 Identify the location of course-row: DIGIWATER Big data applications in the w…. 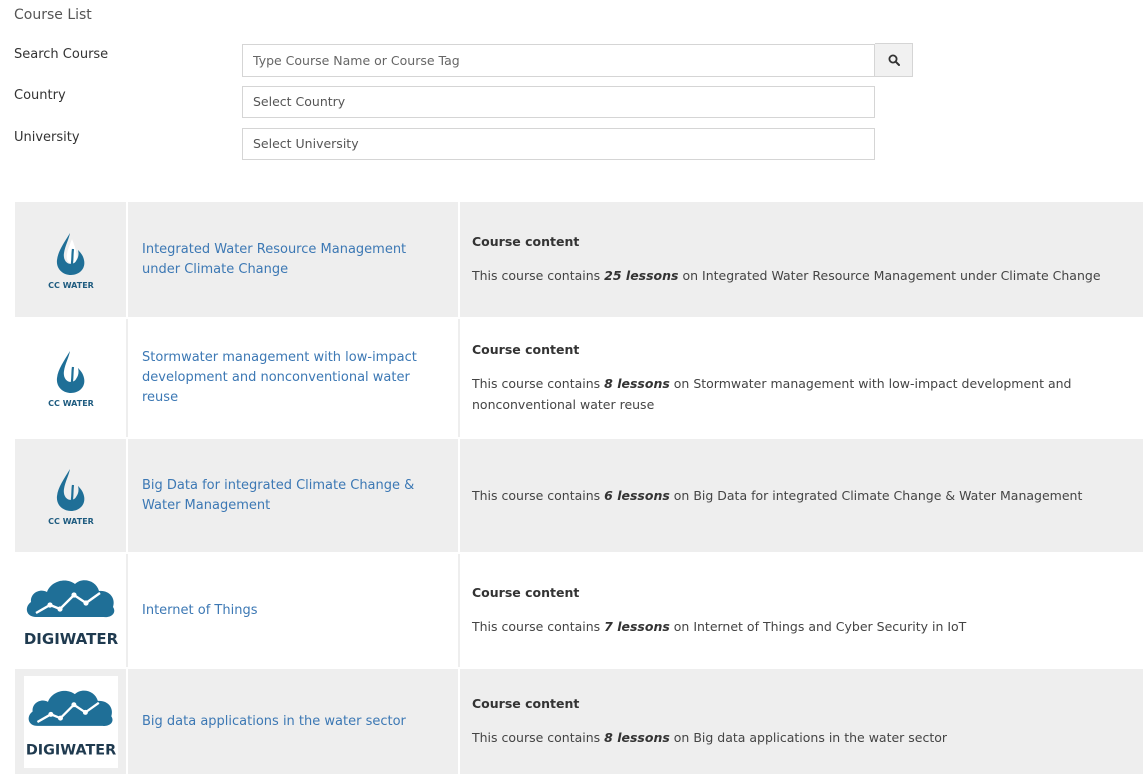
(579, 721).